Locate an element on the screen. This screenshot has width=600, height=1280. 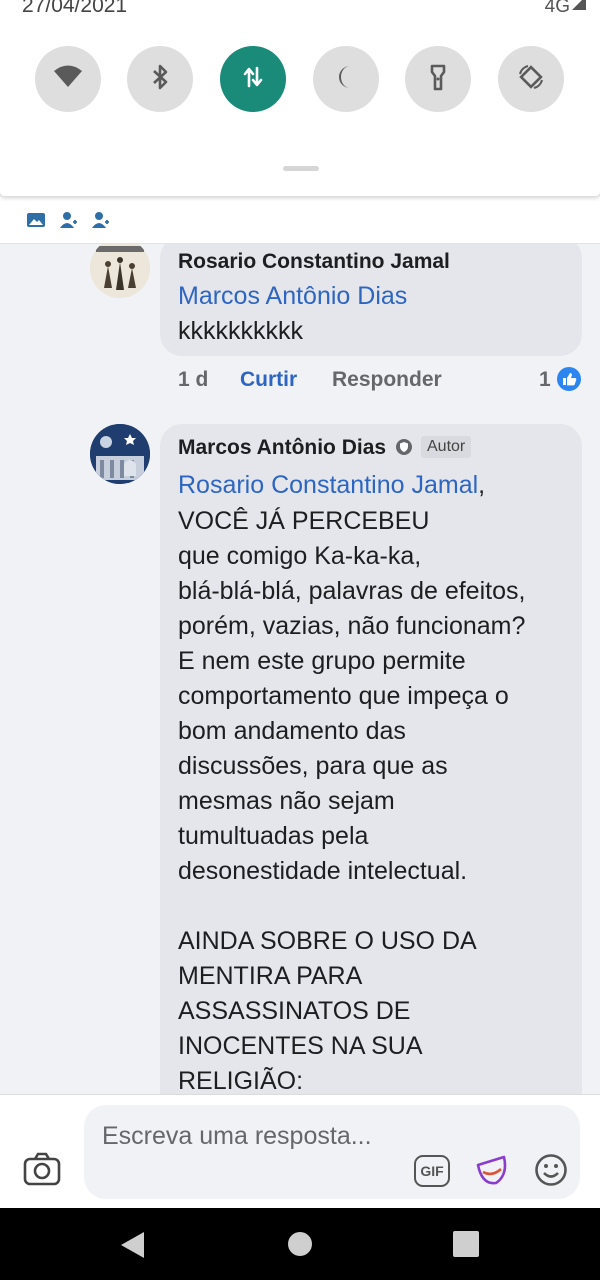
comment-mention-line: Rosario Constantino Jamal, is located at coordinates (331, 485).